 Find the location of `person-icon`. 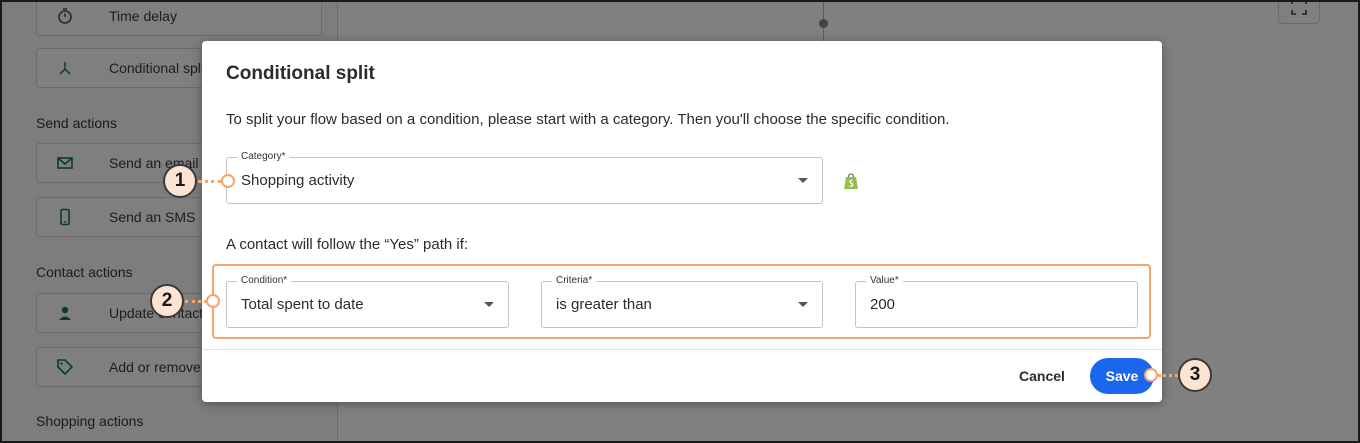

person-icon is located at coordinates (65, 313).